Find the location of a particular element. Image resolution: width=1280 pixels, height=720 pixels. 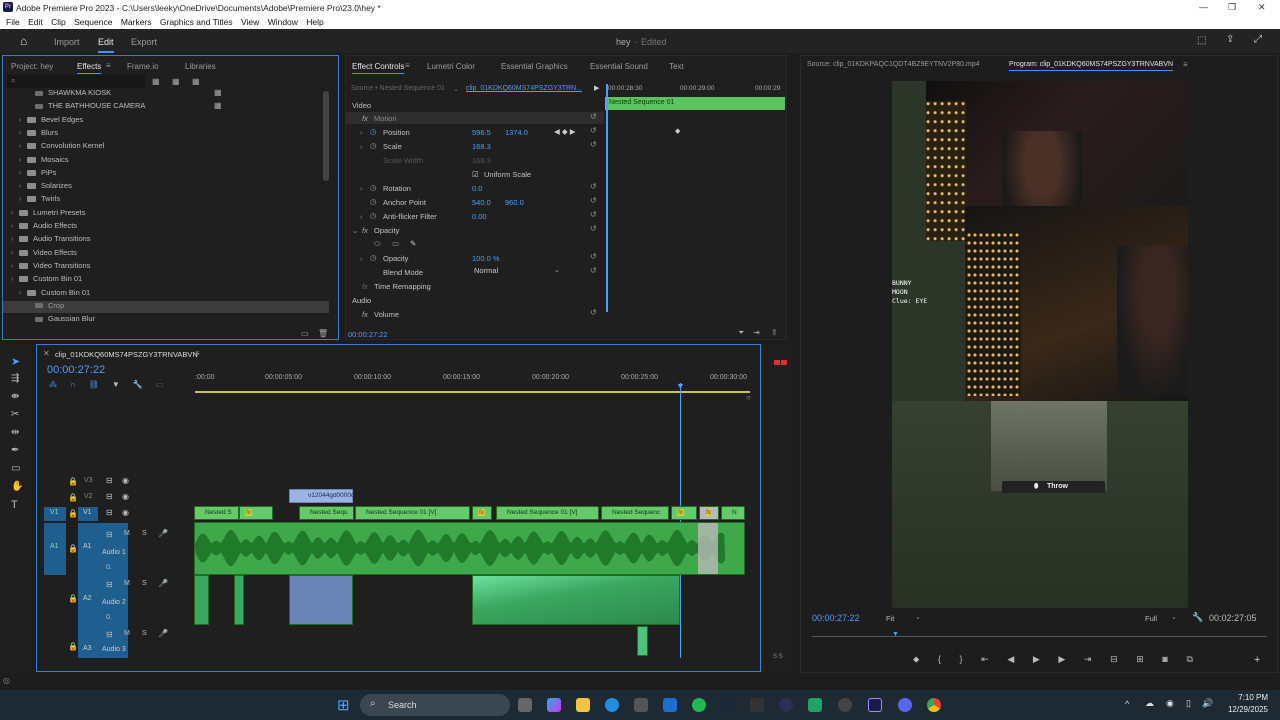

zoom-handle-icon: ○ is located at coordinates (748, 397).